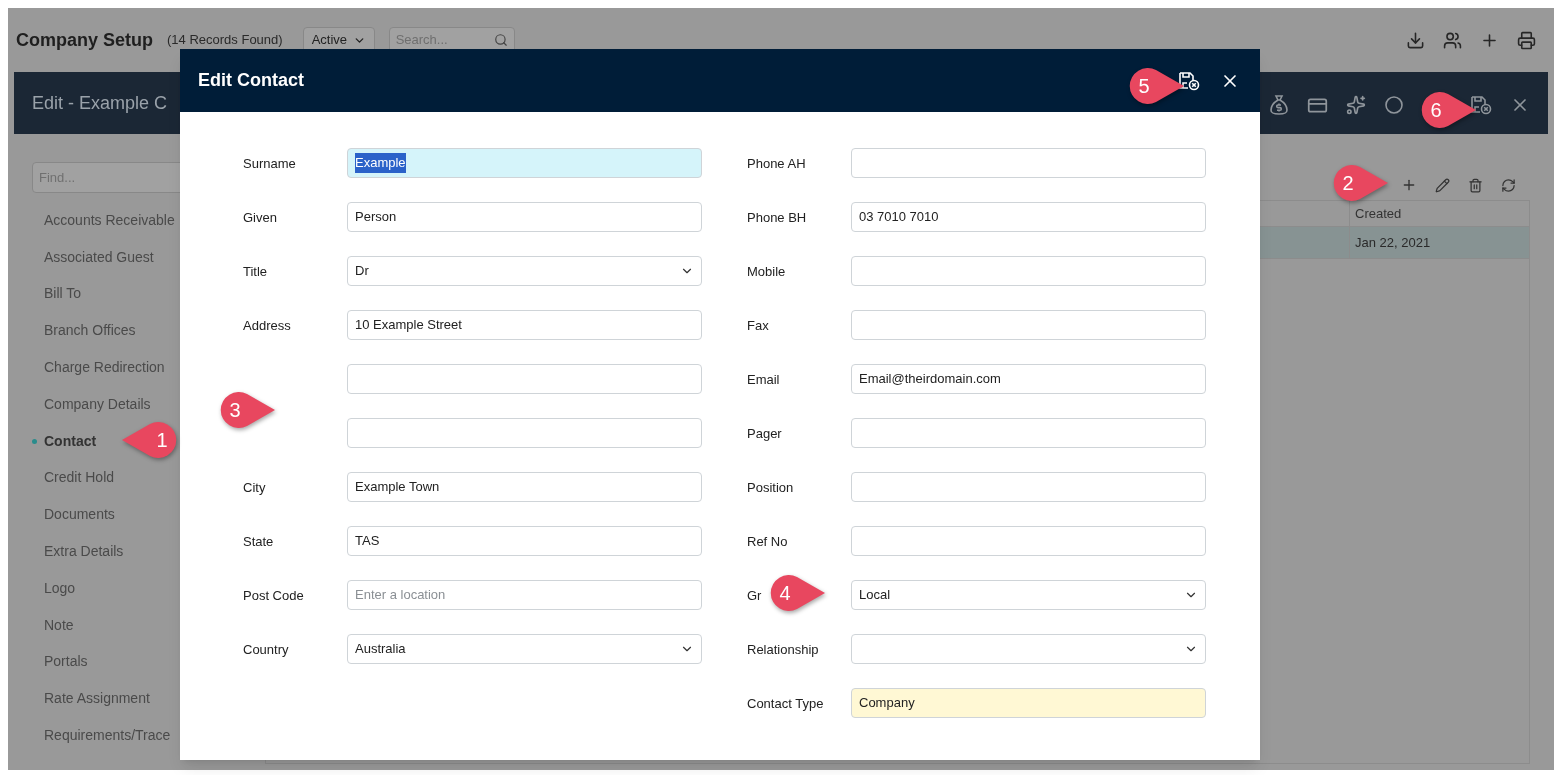 The image size is (1562, 775). Describe the element at coordinates (770, 487) in the screenshot. I see `field-label: Position` at that location.